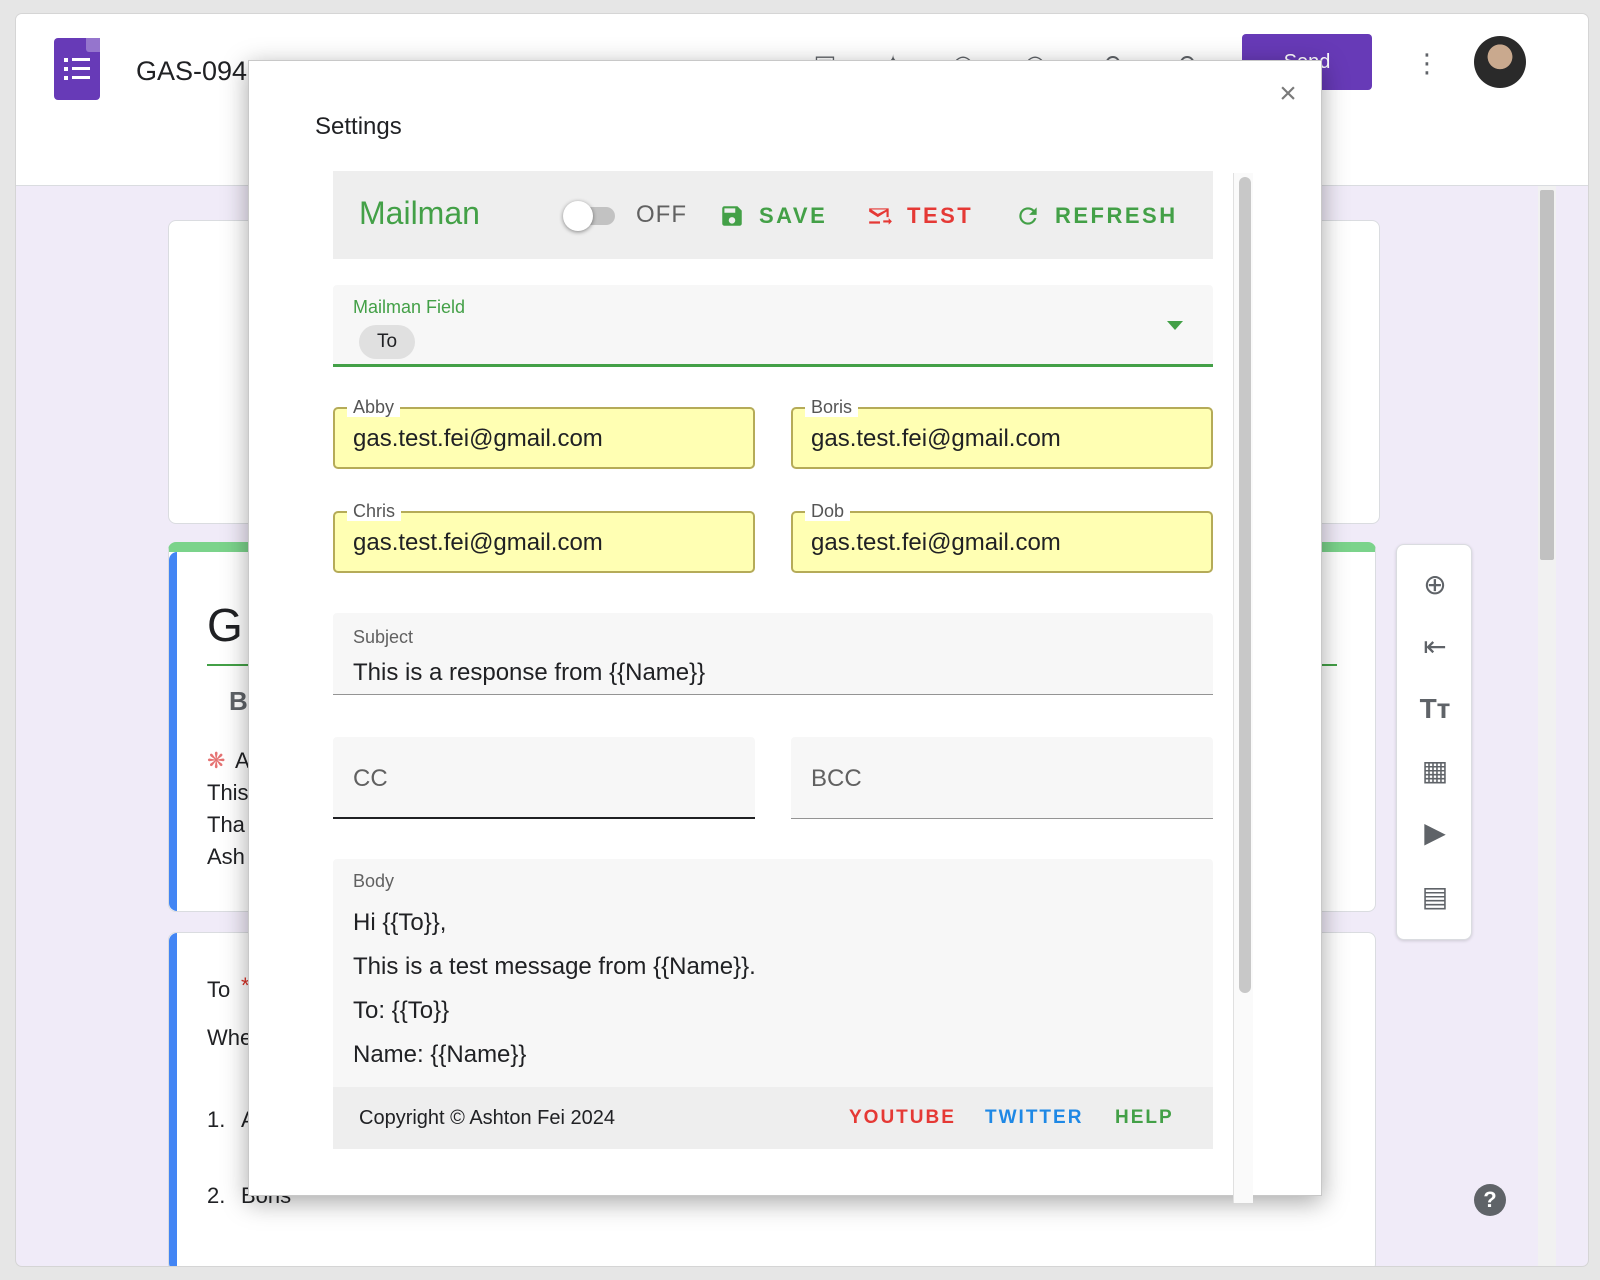  What do you see at coordinates (1245, 585) in the screenshot?
I see `dialog-scrollbar-thumb` at bounding box center [1245, 585].